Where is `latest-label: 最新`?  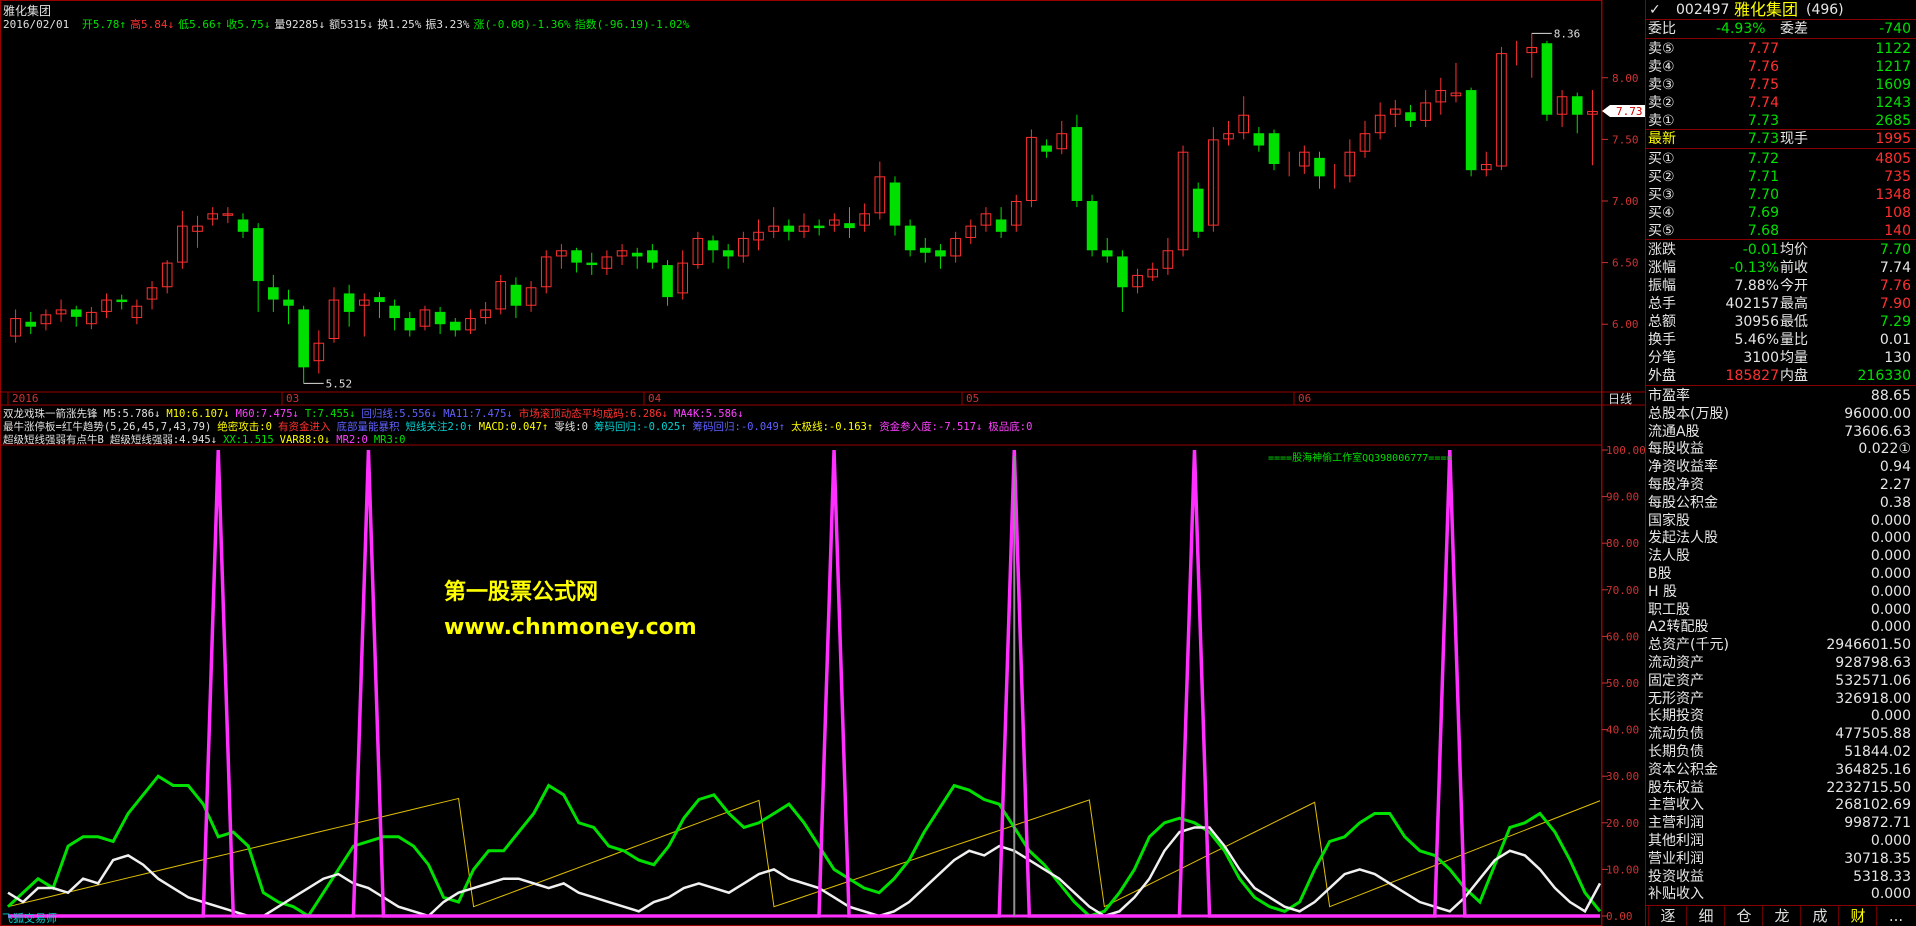
latest-label: 最新 is located at coordinates (1662, 139).